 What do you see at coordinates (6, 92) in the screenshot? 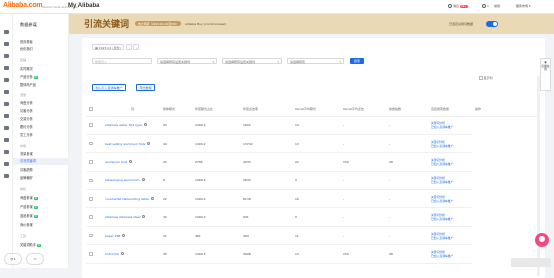
I see `marketing-icon` at bounding box center [6, 92].